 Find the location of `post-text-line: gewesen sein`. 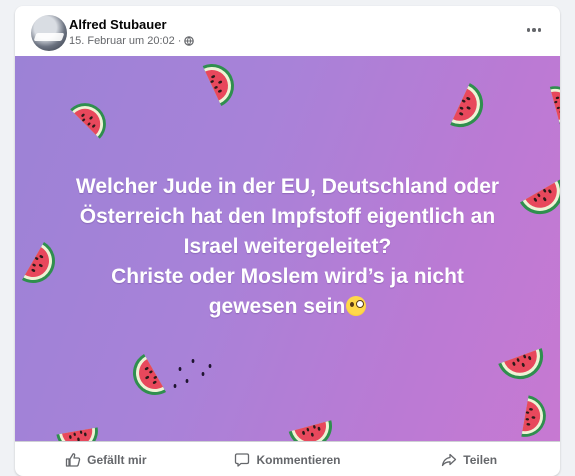

post-text-line: gewesen sein is located at coordinates (277, 306).